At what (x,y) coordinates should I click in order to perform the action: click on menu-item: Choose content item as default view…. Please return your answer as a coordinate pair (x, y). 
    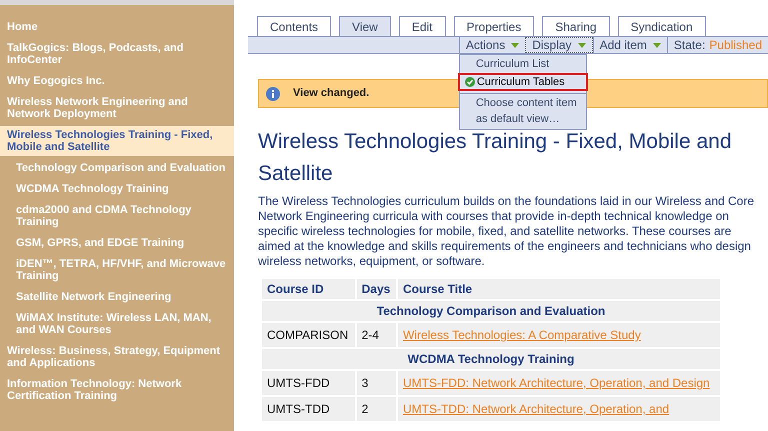
    Looking at the image, I should click on (523, 111).